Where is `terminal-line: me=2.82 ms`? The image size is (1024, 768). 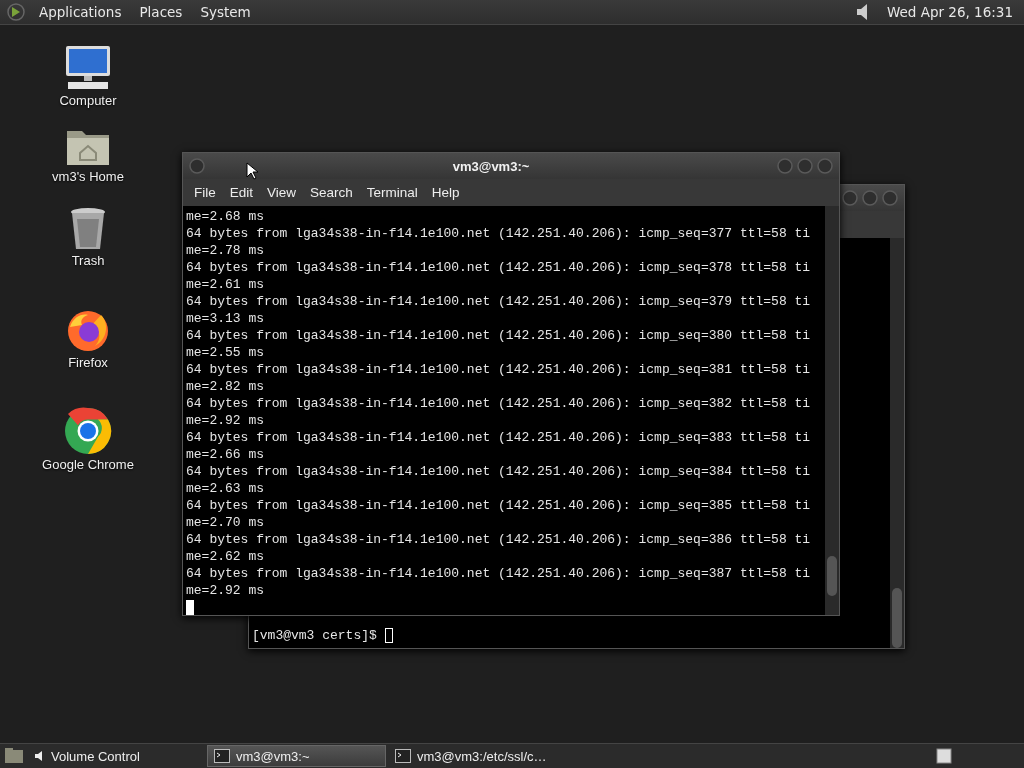 terminal-line: me=2.82 ms is located at coordinates (225, 386).